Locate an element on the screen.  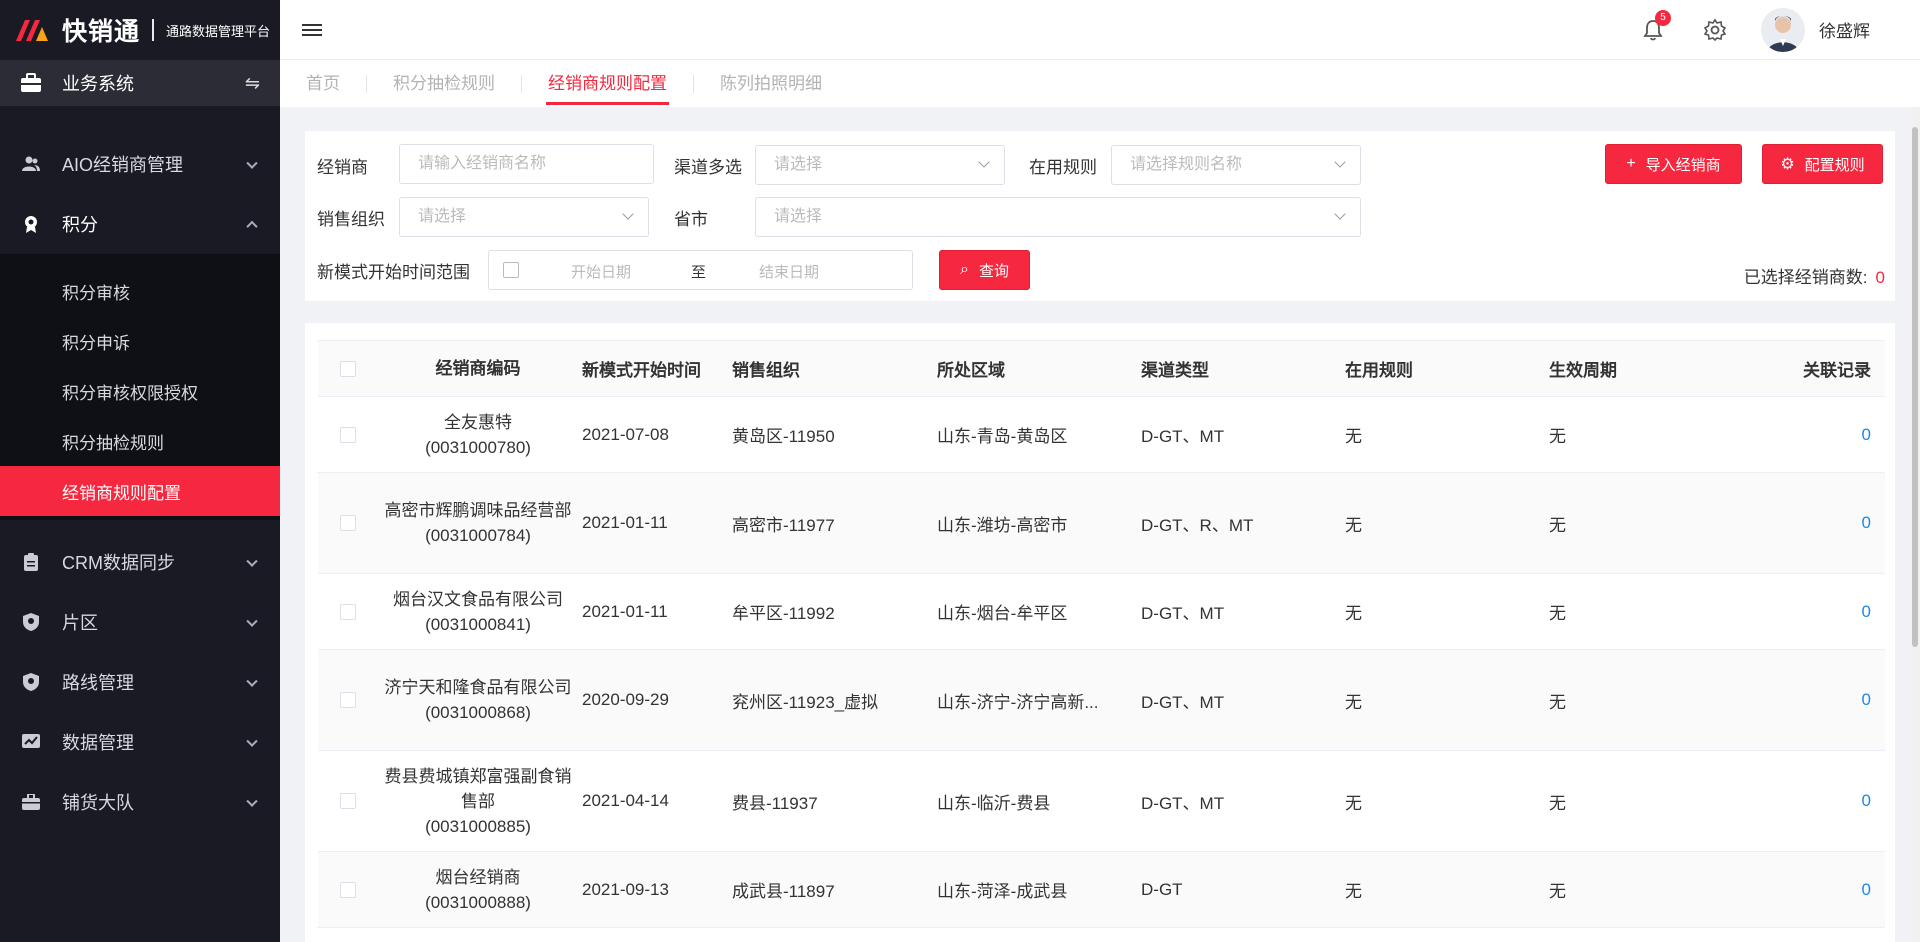
channel-cell: D-GT is located at coordinates (1162, 889).